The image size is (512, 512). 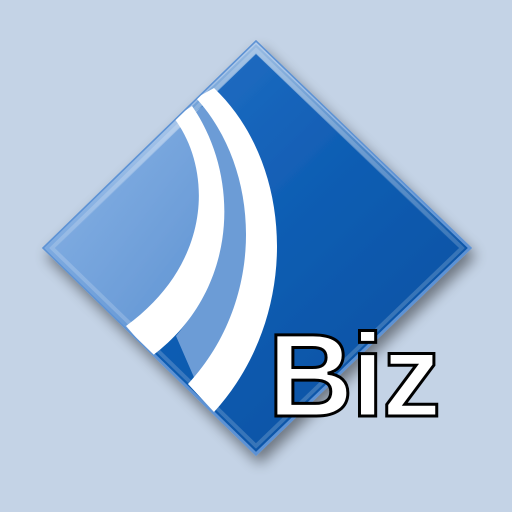 I want to click on biz-wordmark: Biz, so click(x=353, y=376).